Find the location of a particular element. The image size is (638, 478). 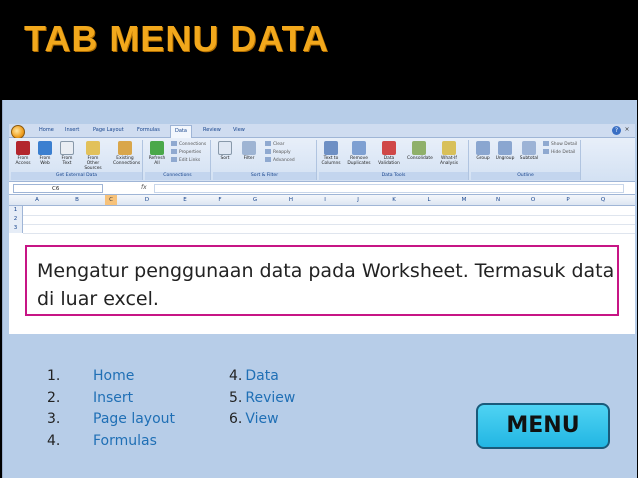

group-icon is located at coordinates (483, 148).